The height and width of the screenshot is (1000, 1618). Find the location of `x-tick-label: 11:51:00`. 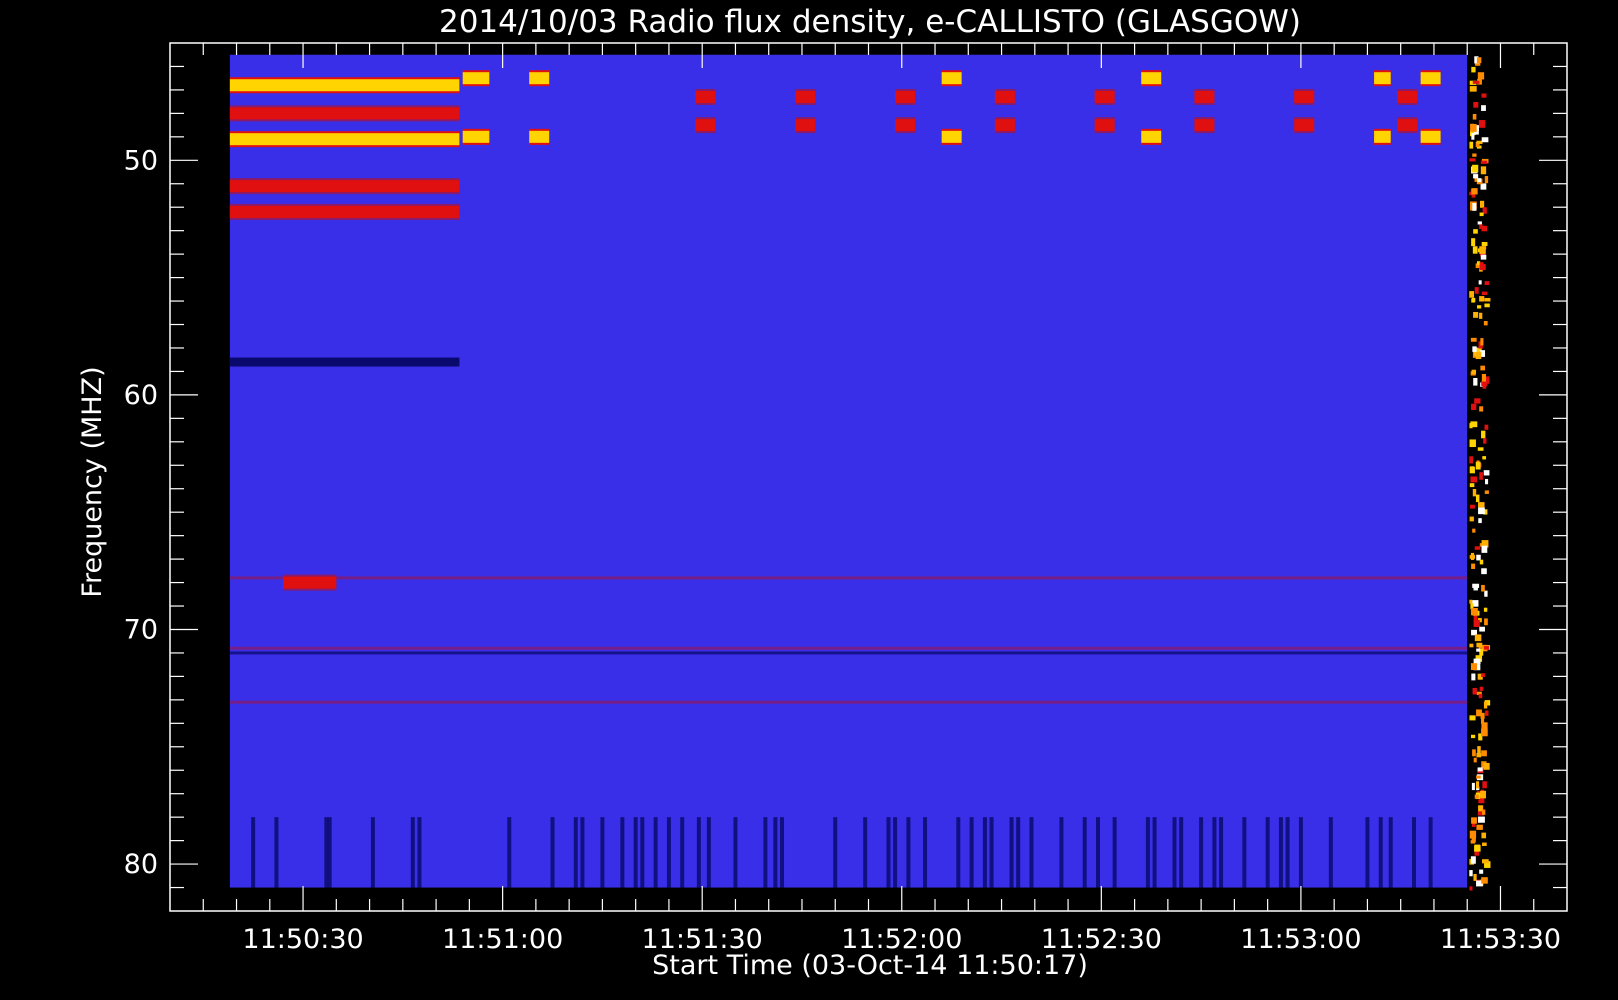

x-tick-label: 11:51:00 is located at coordinates (502, 939).